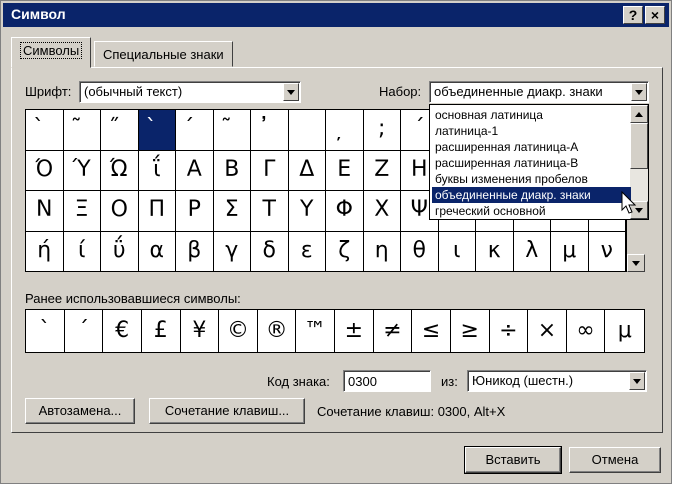 This screenshot has width=674, height=486. I want to click on symbol-cell: ή, so click(45, 251).